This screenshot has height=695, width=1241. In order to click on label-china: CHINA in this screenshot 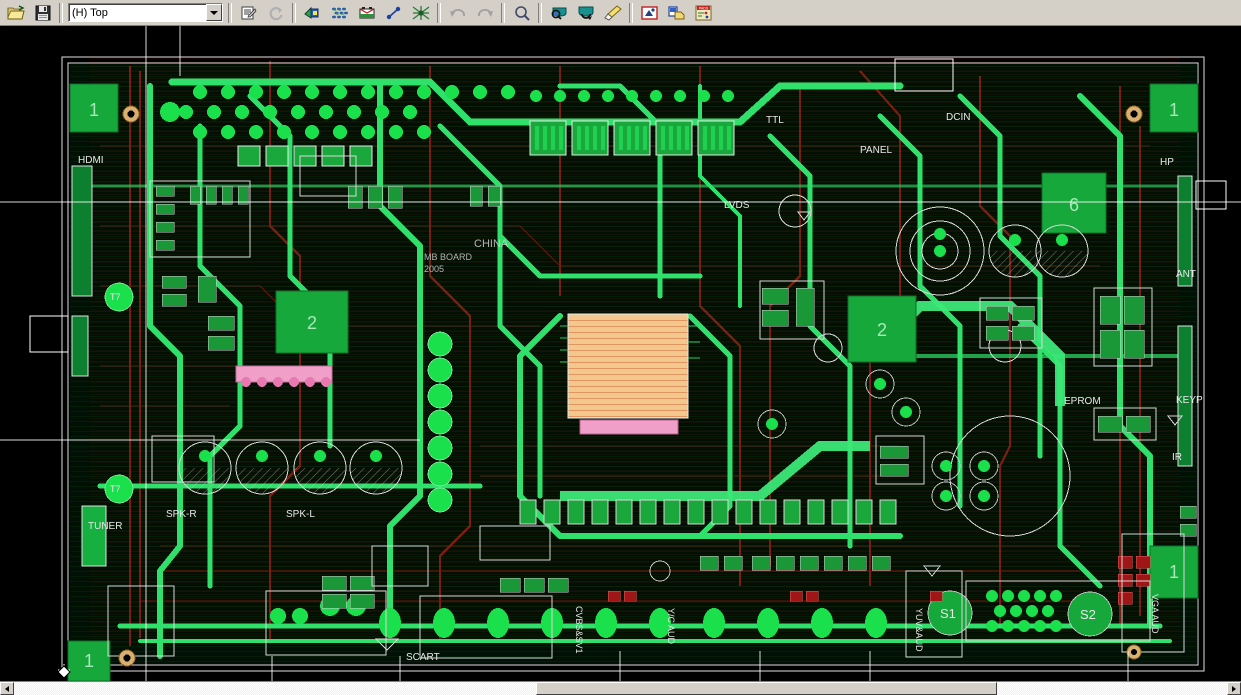, I will do `click(491, 244)`.